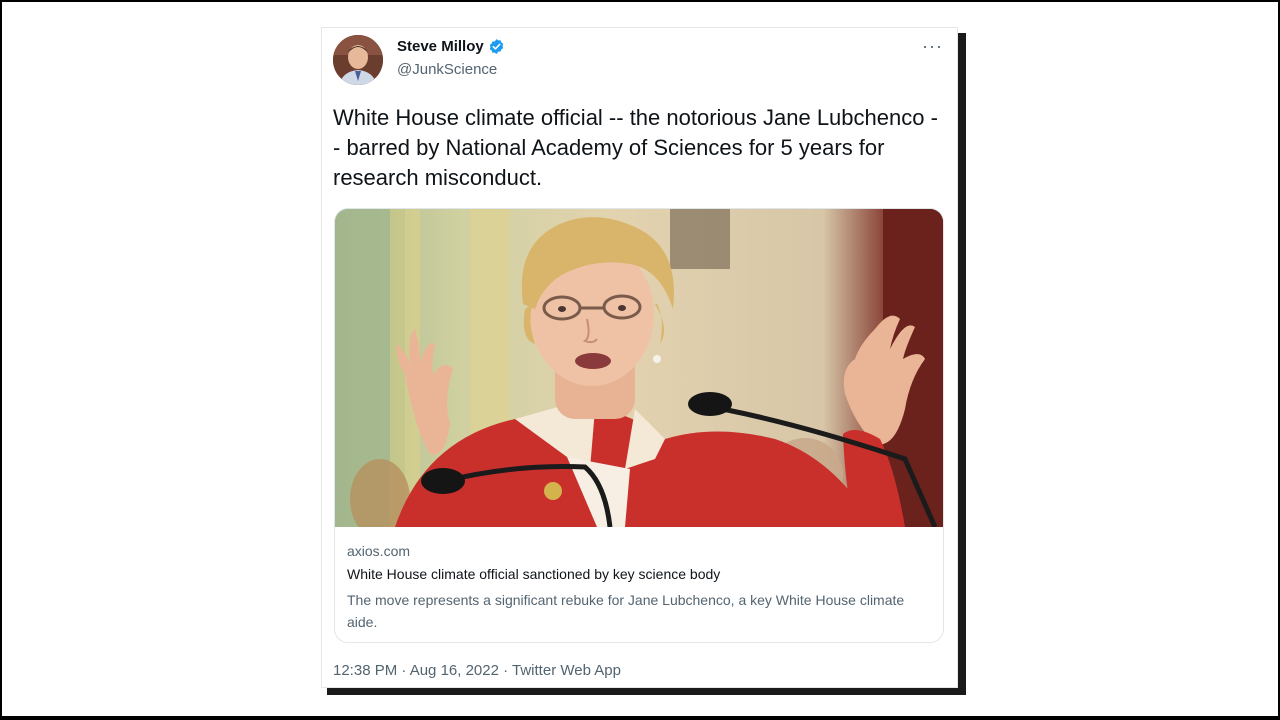 The height and width of the screenshot is (720, 1280). Describe the element at coordinates (496, 46) in the screenshot. I see `verified-badge-icon` at that location.